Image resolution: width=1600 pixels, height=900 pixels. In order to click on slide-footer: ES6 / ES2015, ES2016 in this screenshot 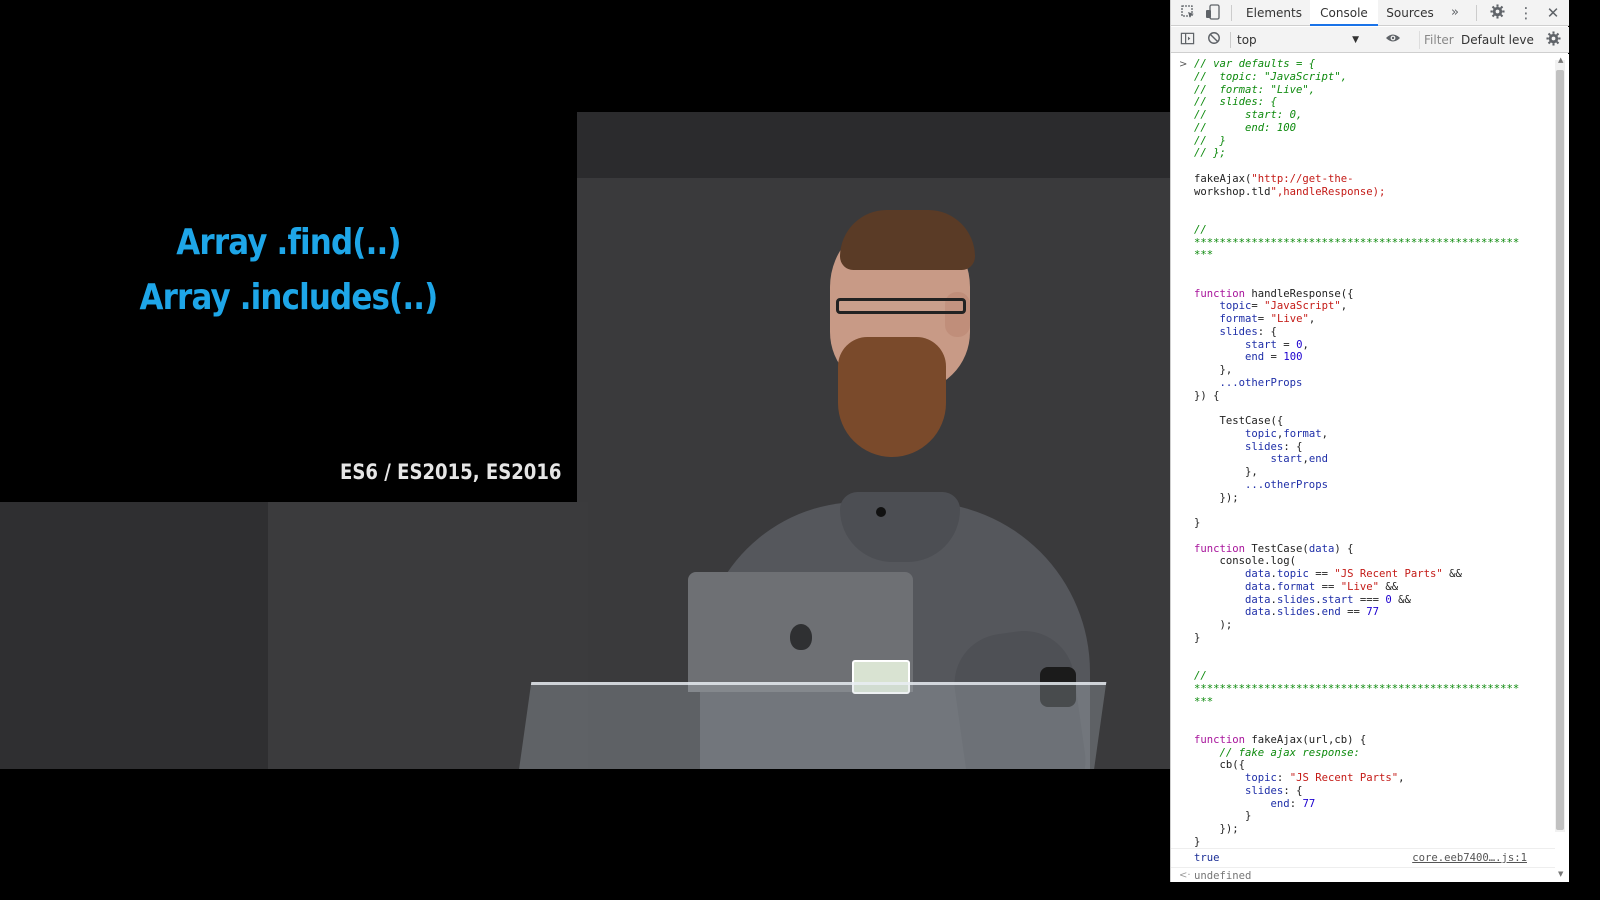, I will do `click(450, 472)`.